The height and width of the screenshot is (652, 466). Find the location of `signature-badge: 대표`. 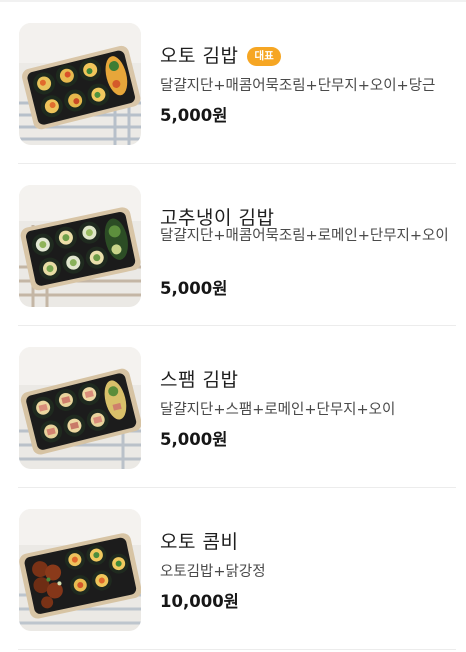

signature-badge: 대표 is located at coordinates (264, 56).